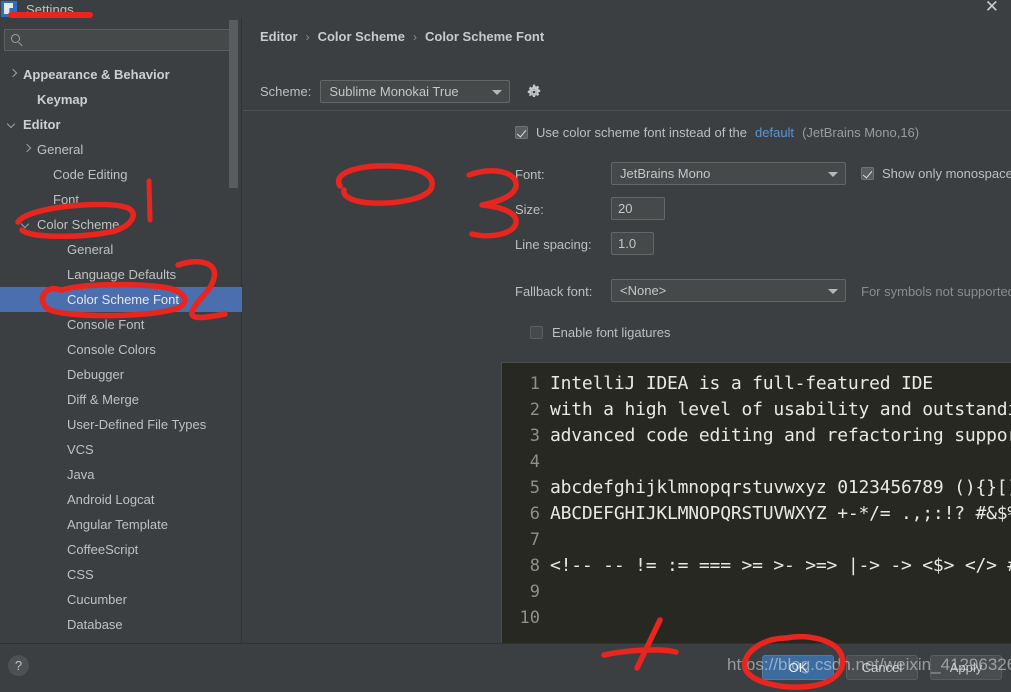 The image size is (1011, 692). Describe the element at coordinates (42, 124) in the screenshot. I see `sidebar-item-label: Editor` at that location.